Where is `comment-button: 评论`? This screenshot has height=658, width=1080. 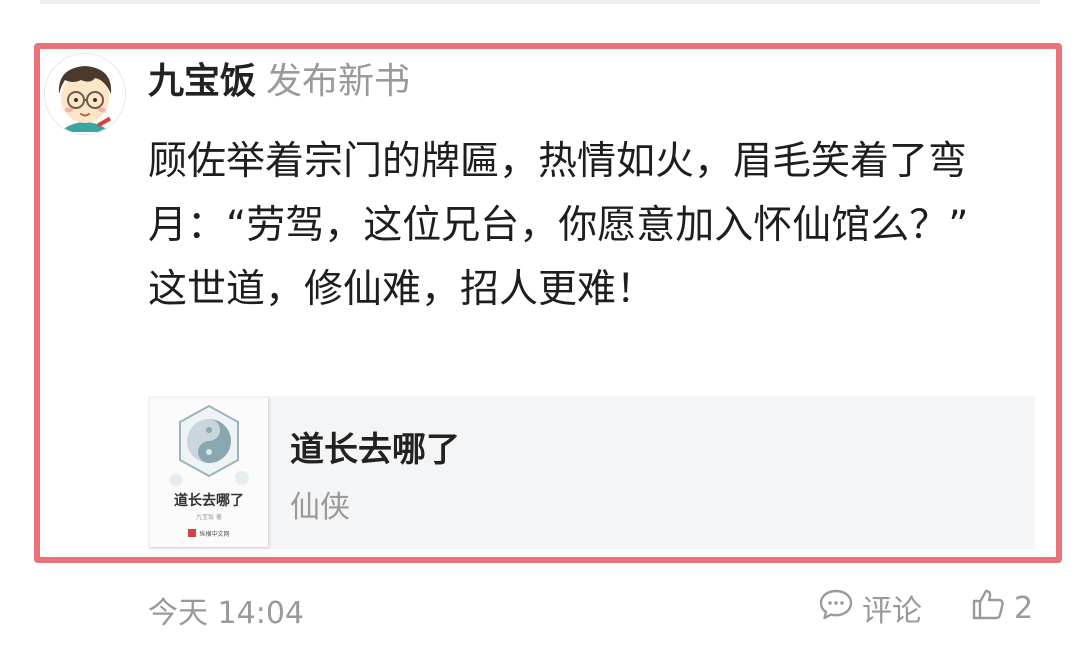 comment-button: 评论 is located at coordinates (870, 608).